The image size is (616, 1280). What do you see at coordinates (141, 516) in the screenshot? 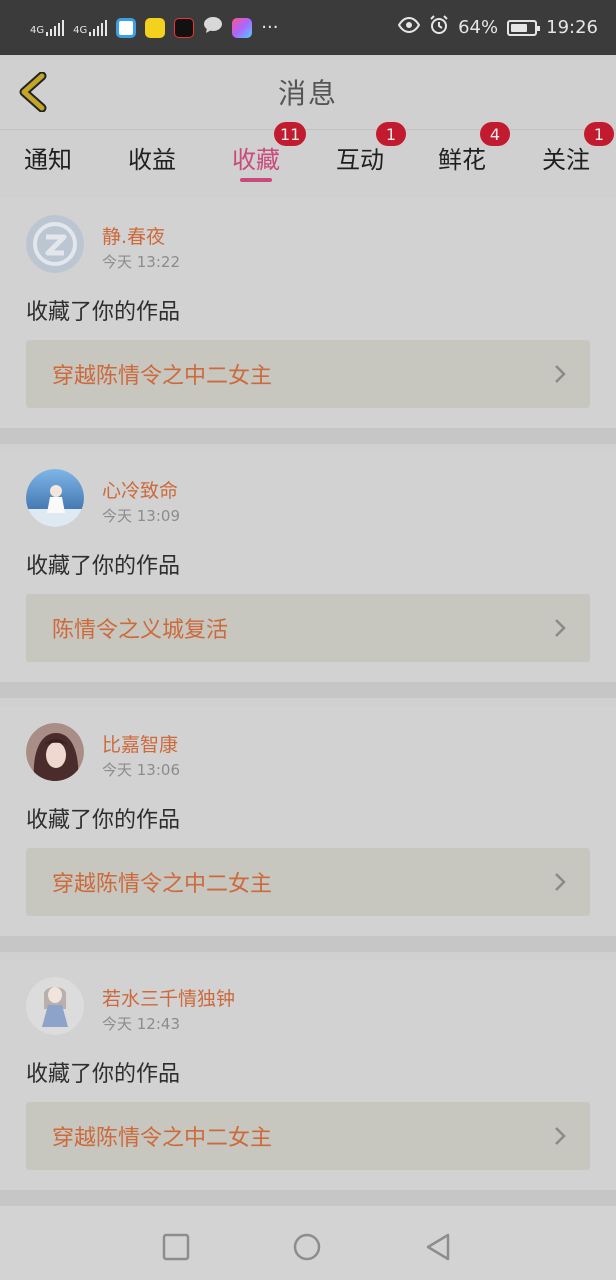
I see `message-time: 今天 13:09` at bounding box center [141, 516].